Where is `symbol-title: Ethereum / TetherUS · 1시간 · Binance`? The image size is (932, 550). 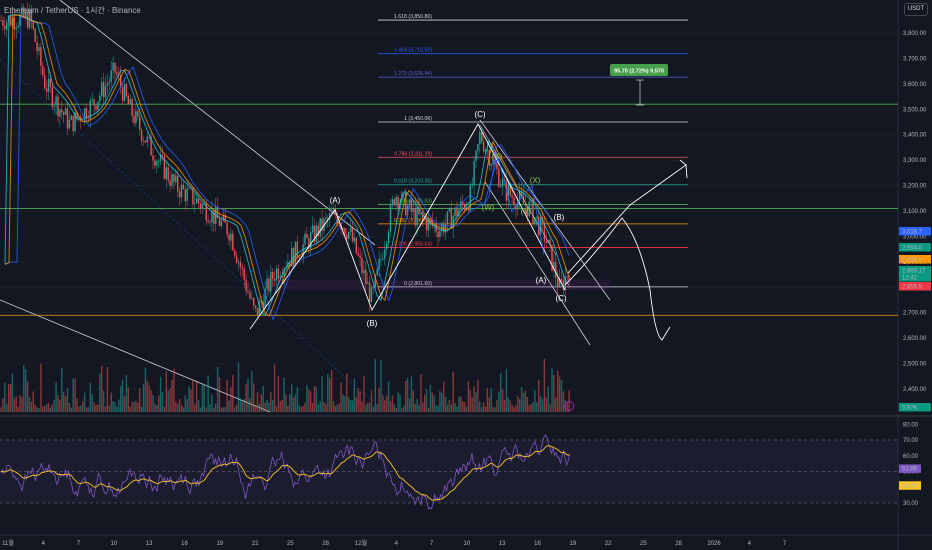
symbol-title: Ethereum / TetherUS · 1시간 · Binance is located at coordinates (72, 10).